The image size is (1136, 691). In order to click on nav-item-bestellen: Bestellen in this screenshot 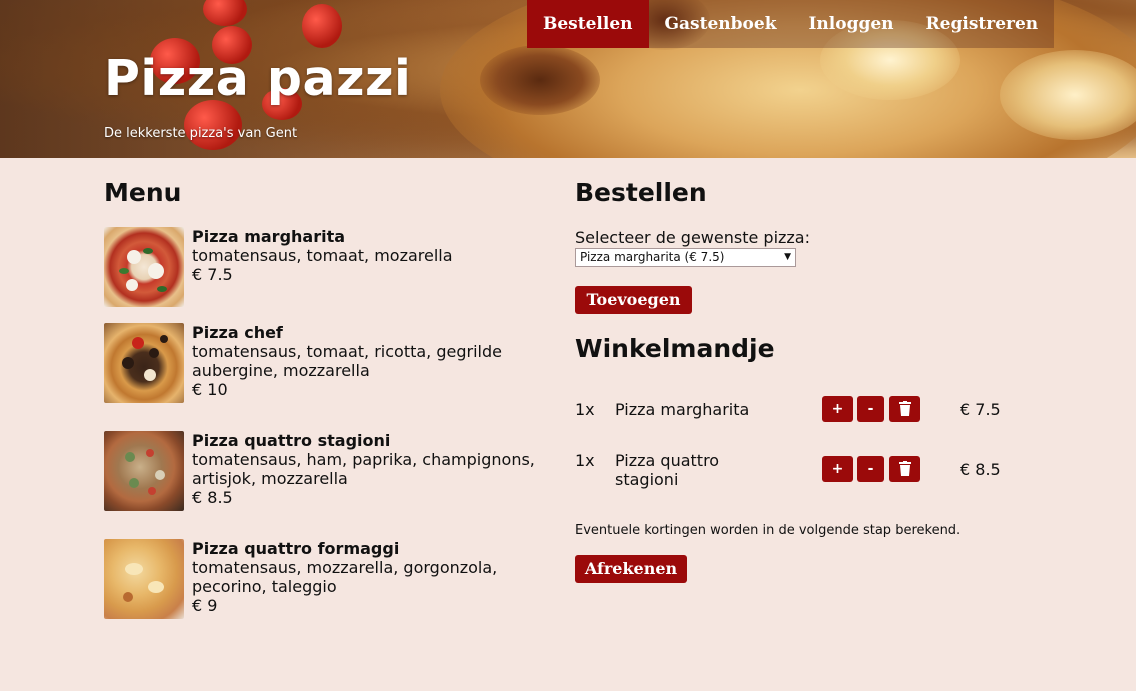, I will do `click(588, 24)`.